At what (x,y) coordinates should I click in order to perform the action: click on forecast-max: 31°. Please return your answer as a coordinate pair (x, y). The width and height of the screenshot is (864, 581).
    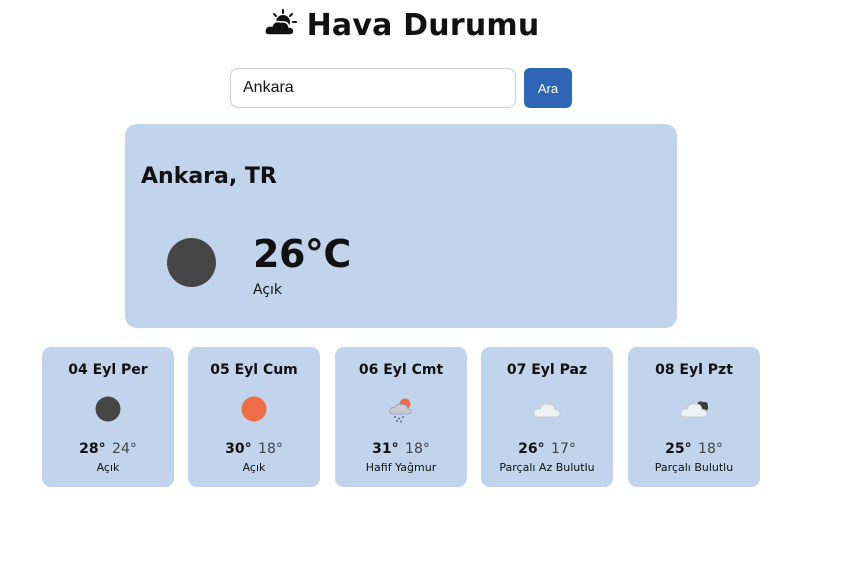
    Looking at the image, I should click on (385, 449).